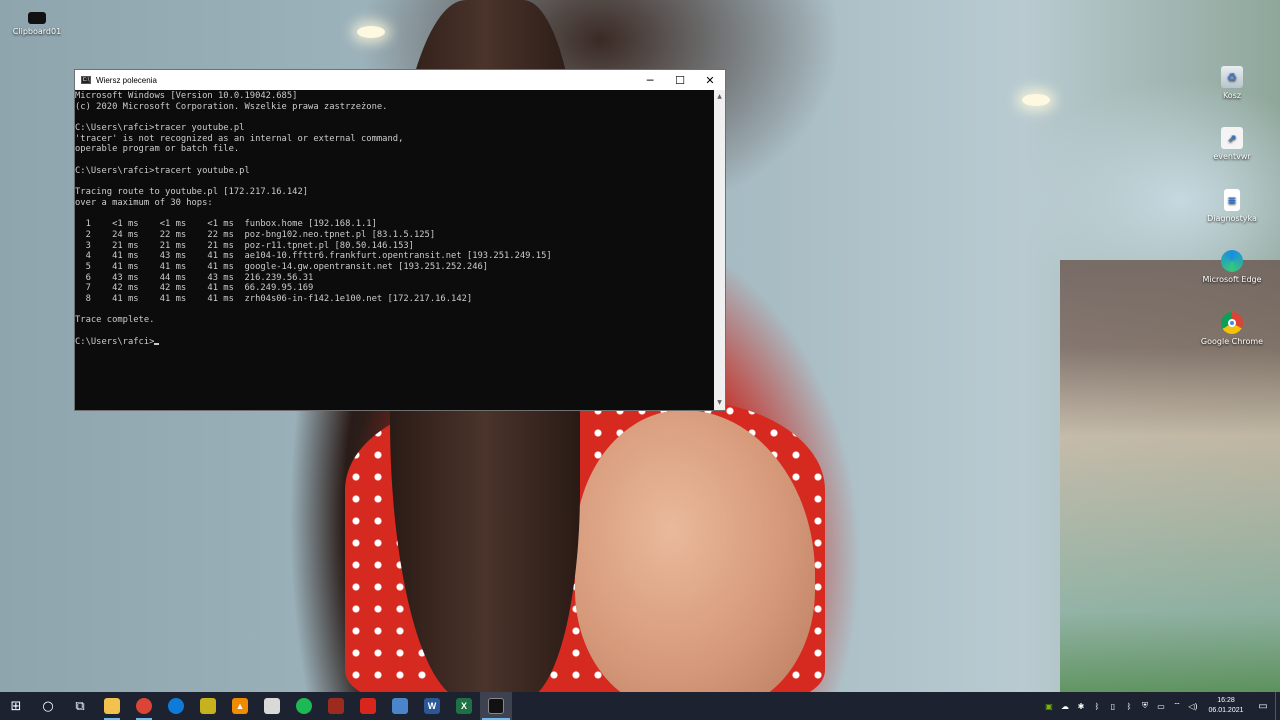 This screenshot has height=720, width=1280. Describe the element at coordinates (162, 170) in the screenshot. I see `console-line: C:\Users\rafci>tracert youtube.pl` at that location.